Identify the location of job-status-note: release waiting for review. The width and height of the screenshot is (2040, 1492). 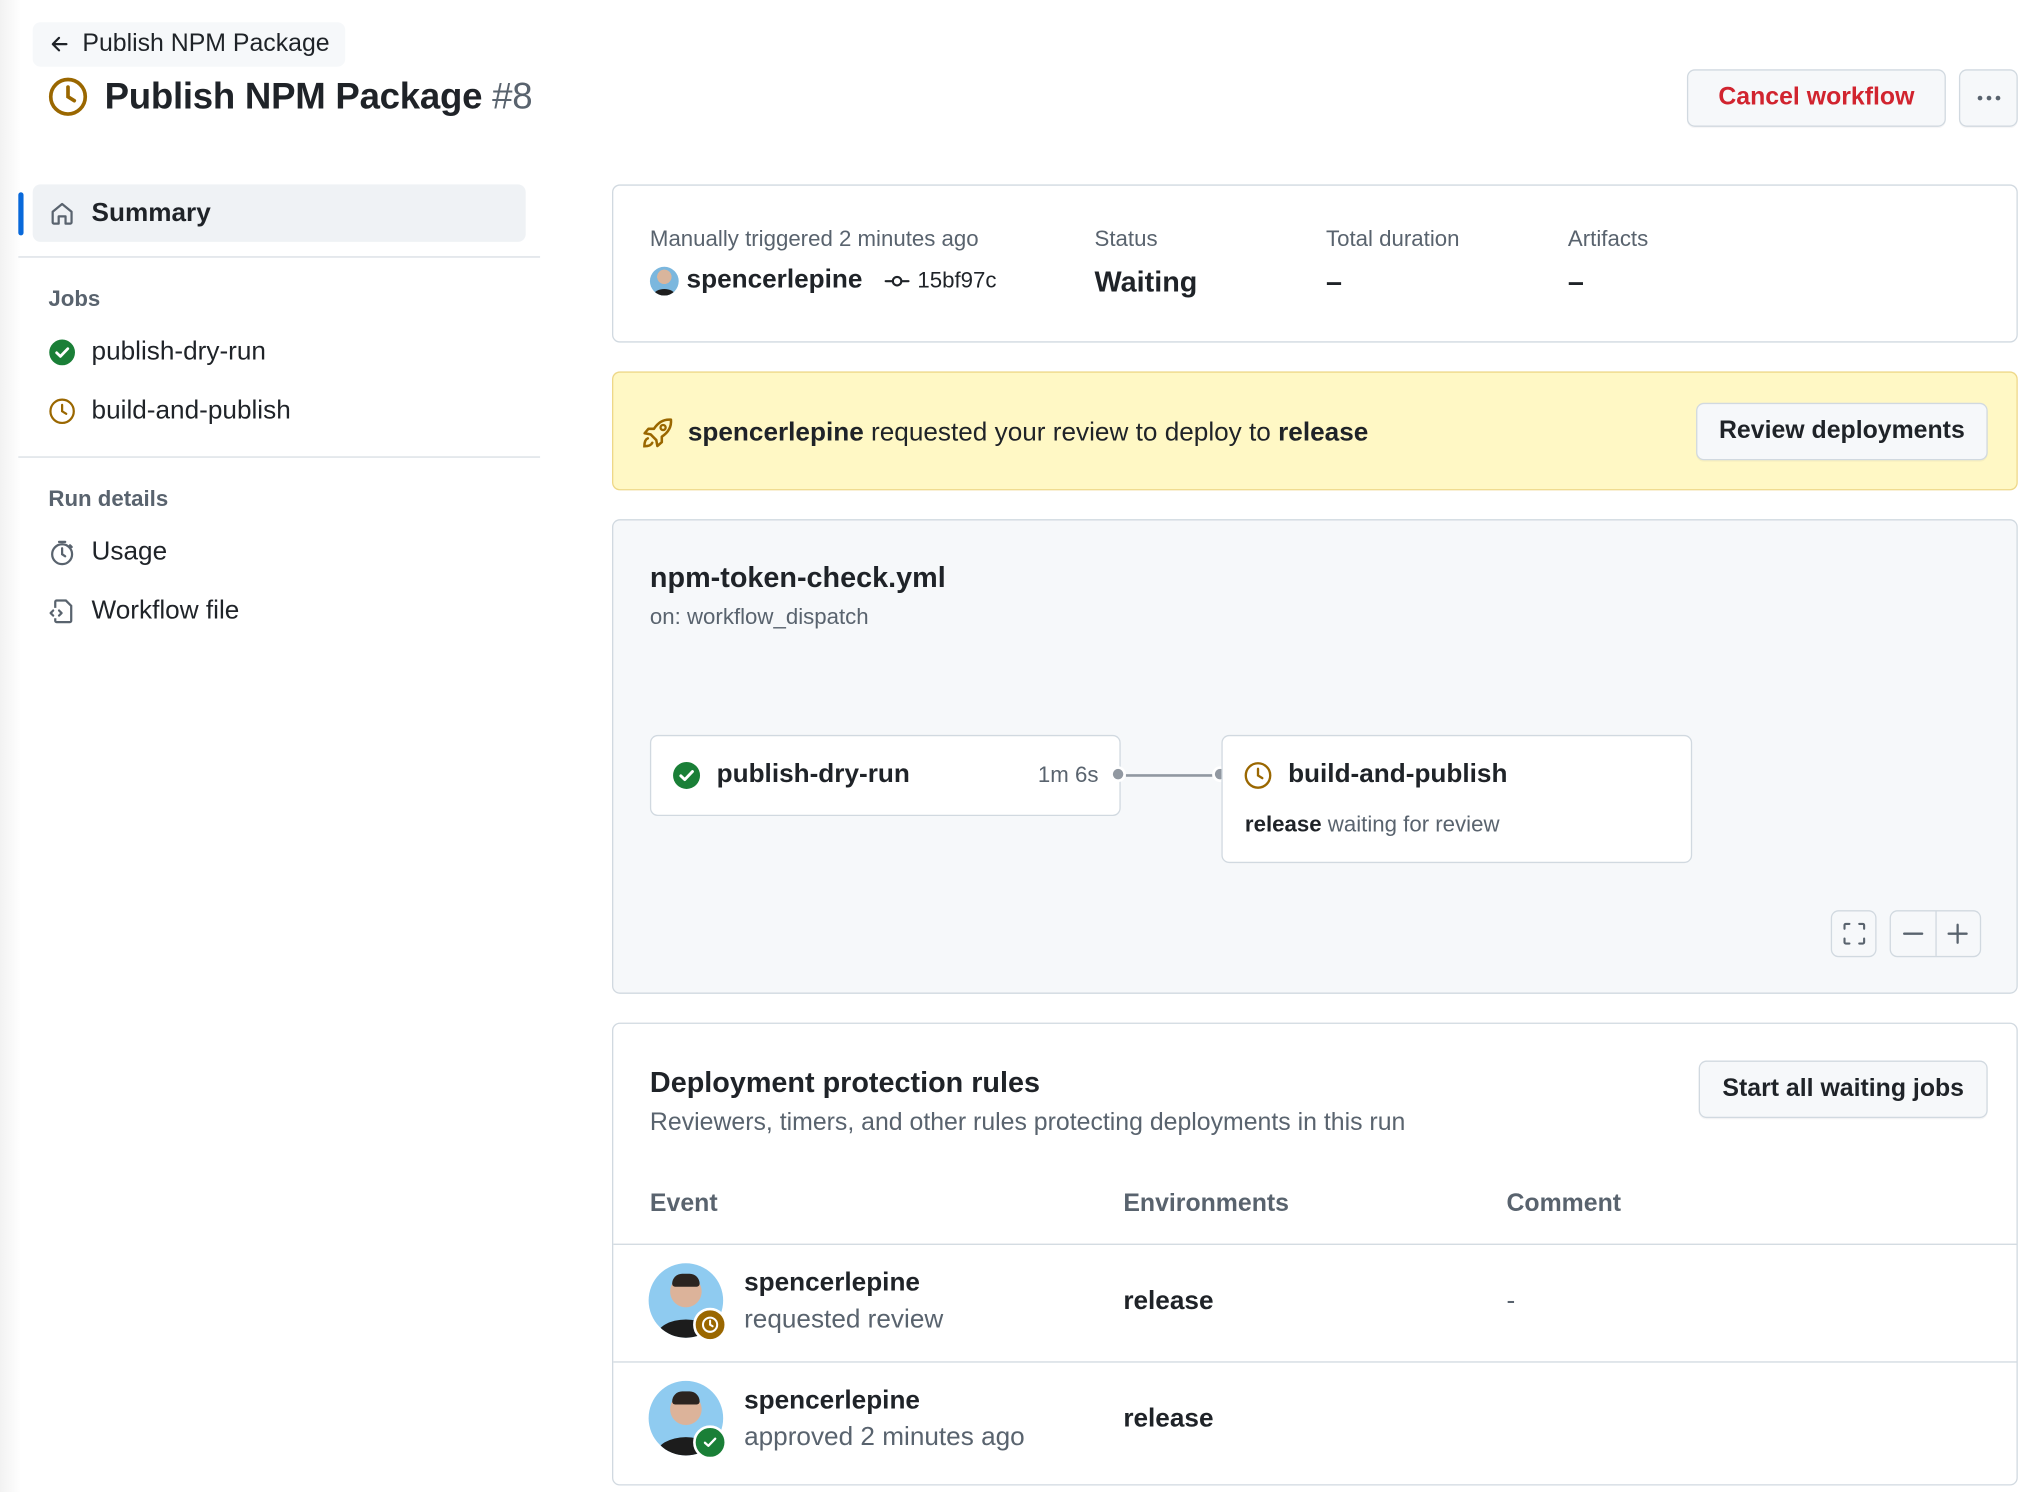
(1372, 825).